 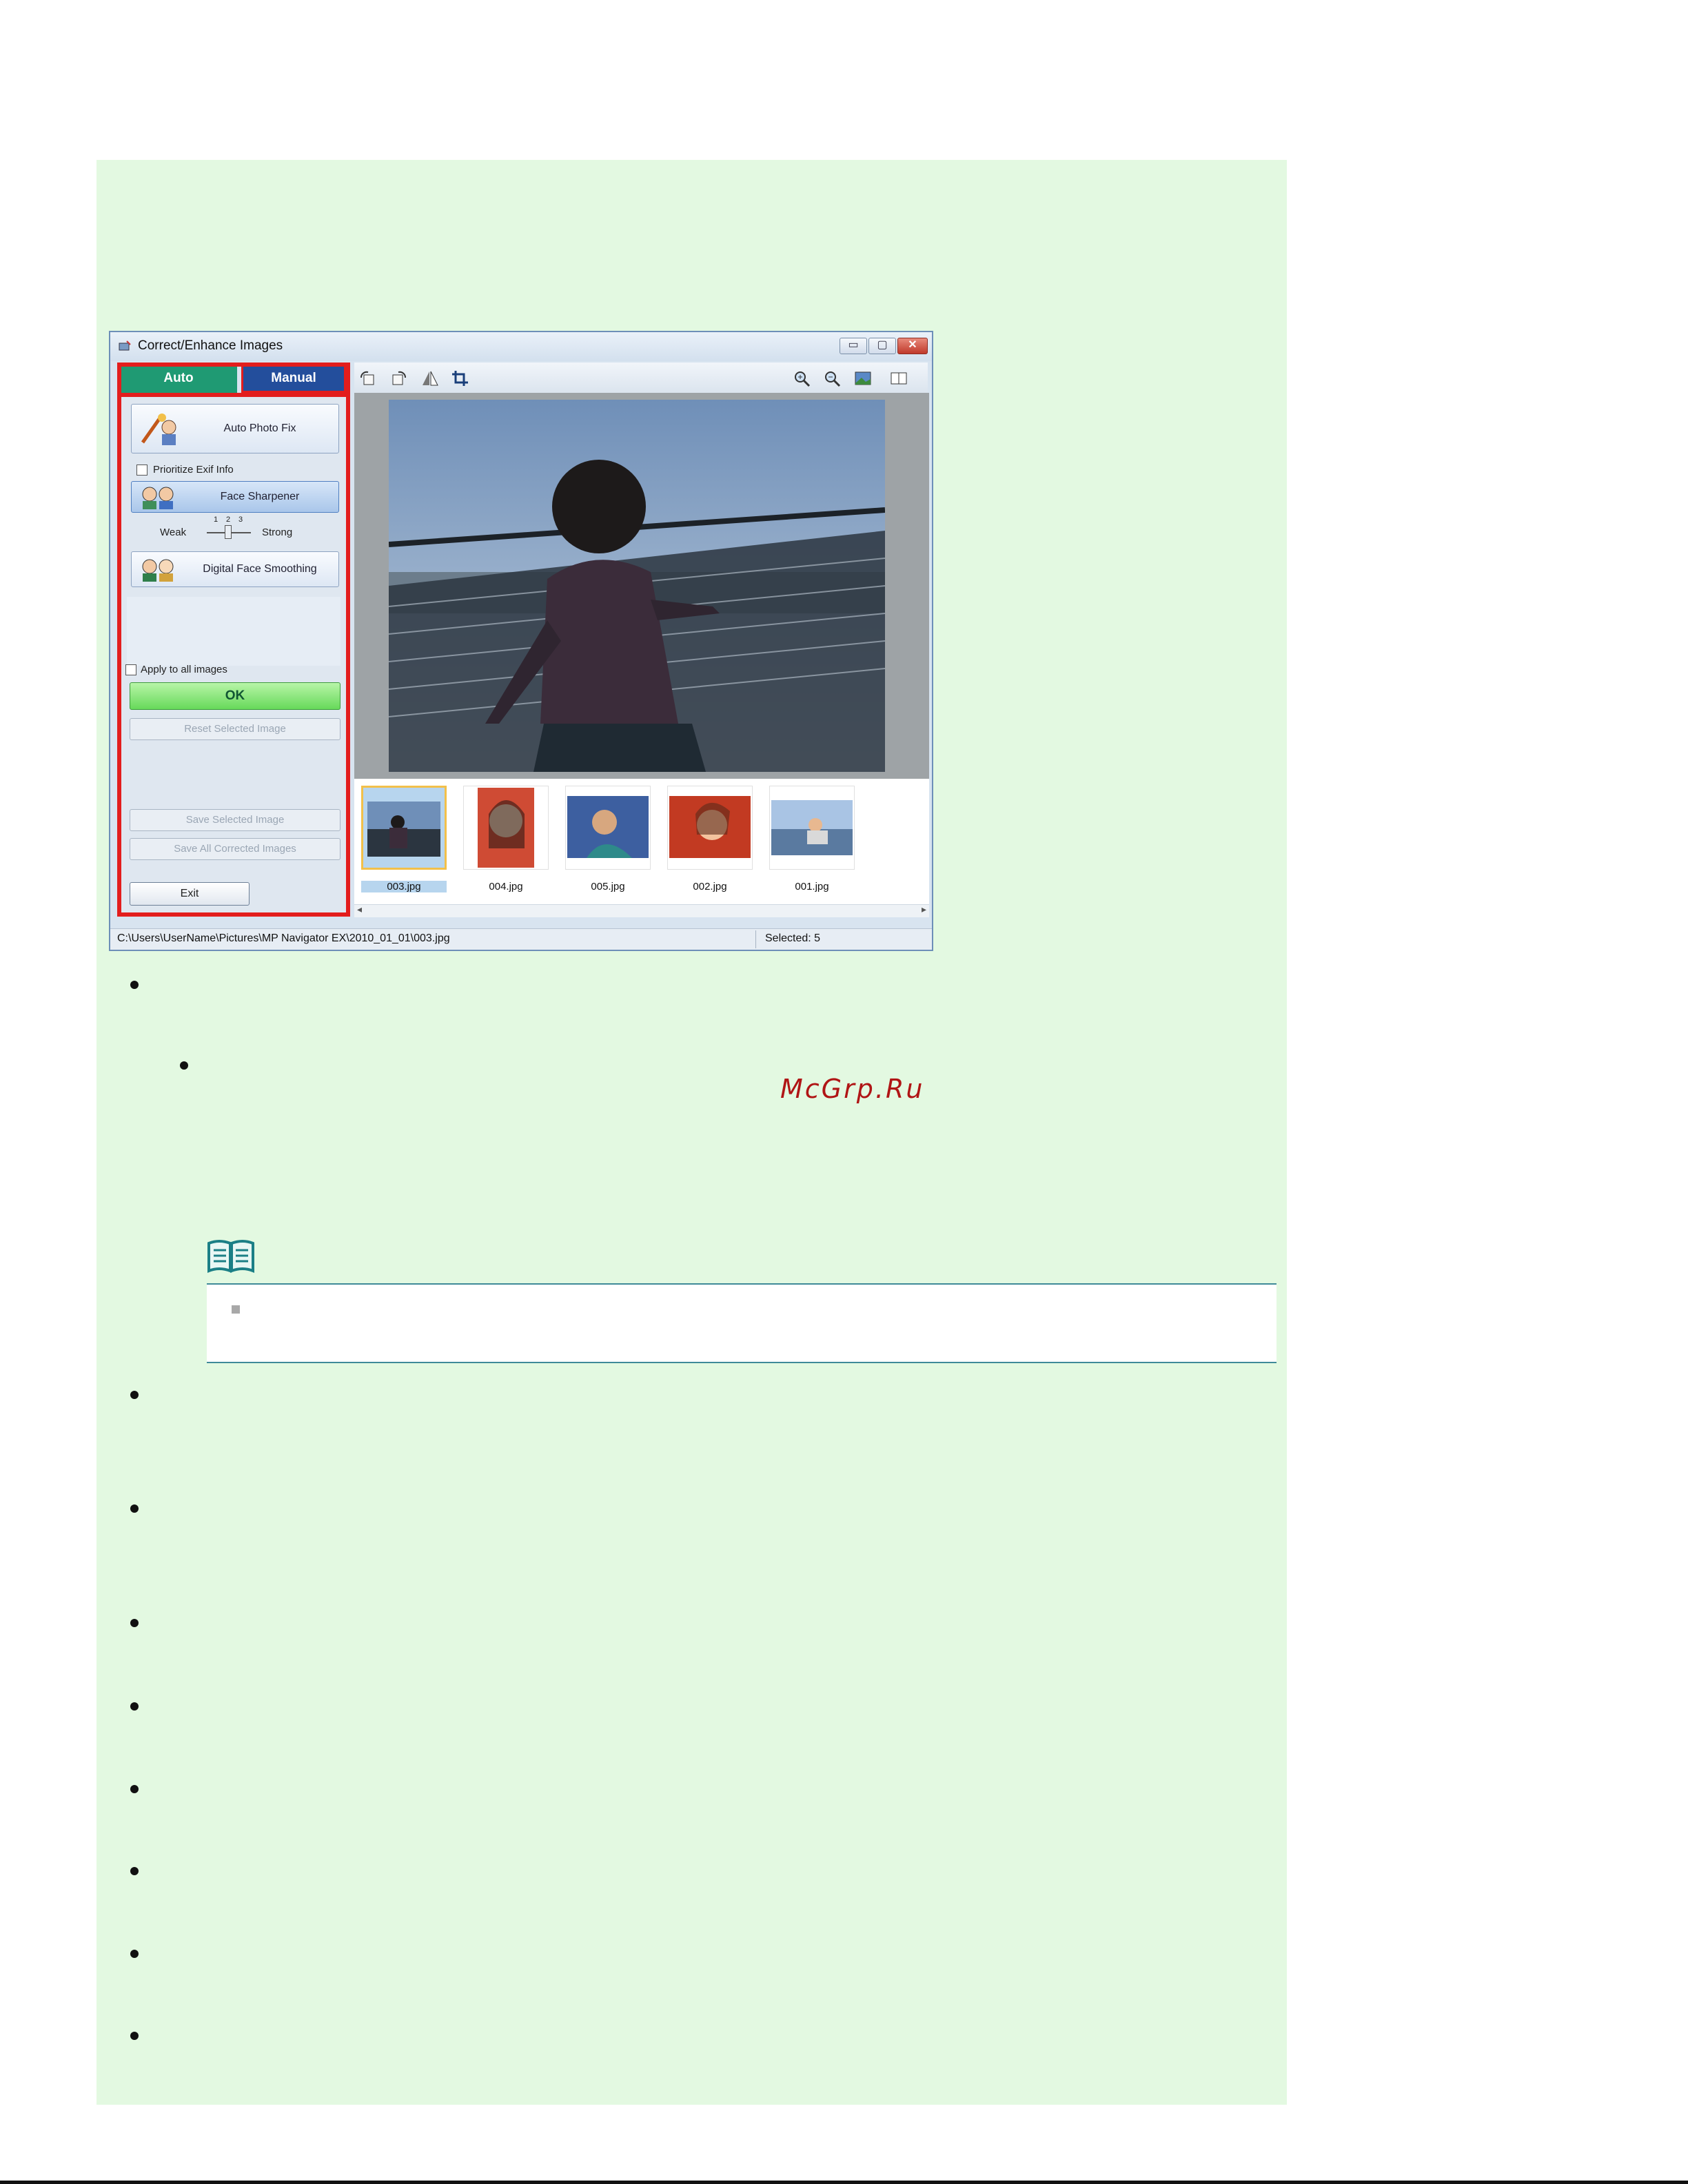 I want to click on note-book-icon, so click(x=230, y=1256).